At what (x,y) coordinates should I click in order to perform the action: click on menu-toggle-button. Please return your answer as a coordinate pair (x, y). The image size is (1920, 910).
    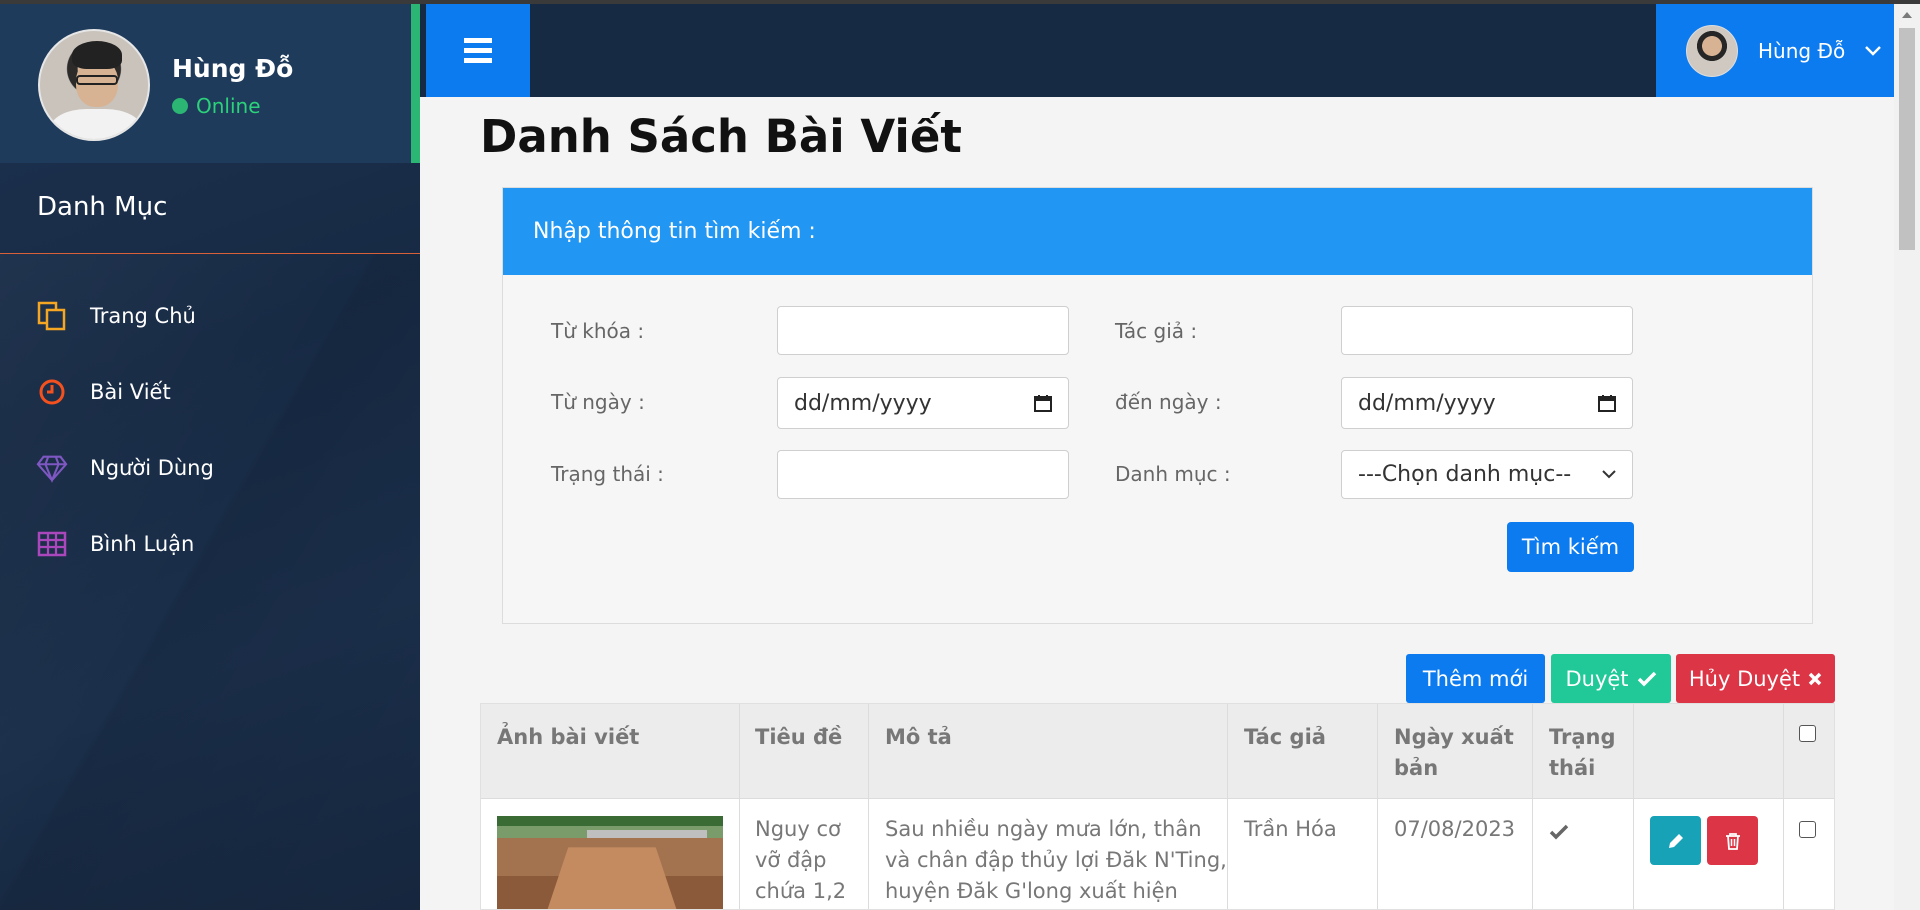
    Looking at the image, I should click on (478, 50).